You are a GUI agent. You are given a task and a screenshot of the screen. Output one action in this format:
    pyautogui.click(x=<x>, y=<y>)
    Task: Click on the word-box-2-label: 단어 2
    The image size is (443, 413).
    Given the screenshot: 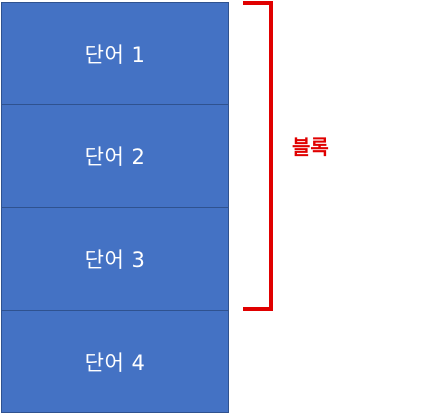 What is the action you would take?
    pyautogui.click(x=115, y=157)
    